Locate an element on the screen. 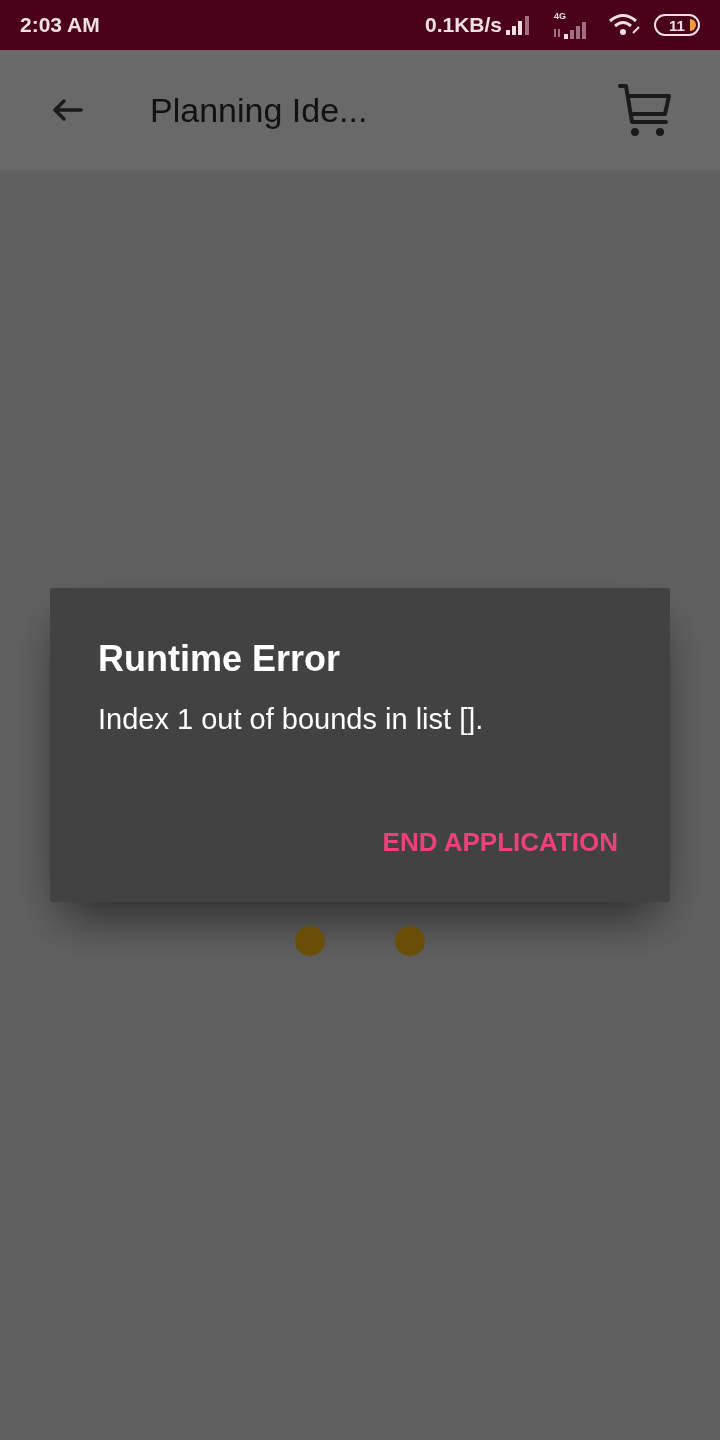 The image size is (720, 1440). dialog-message: Index 1 out of bounds in list []. is located at coordinates (291, 719).